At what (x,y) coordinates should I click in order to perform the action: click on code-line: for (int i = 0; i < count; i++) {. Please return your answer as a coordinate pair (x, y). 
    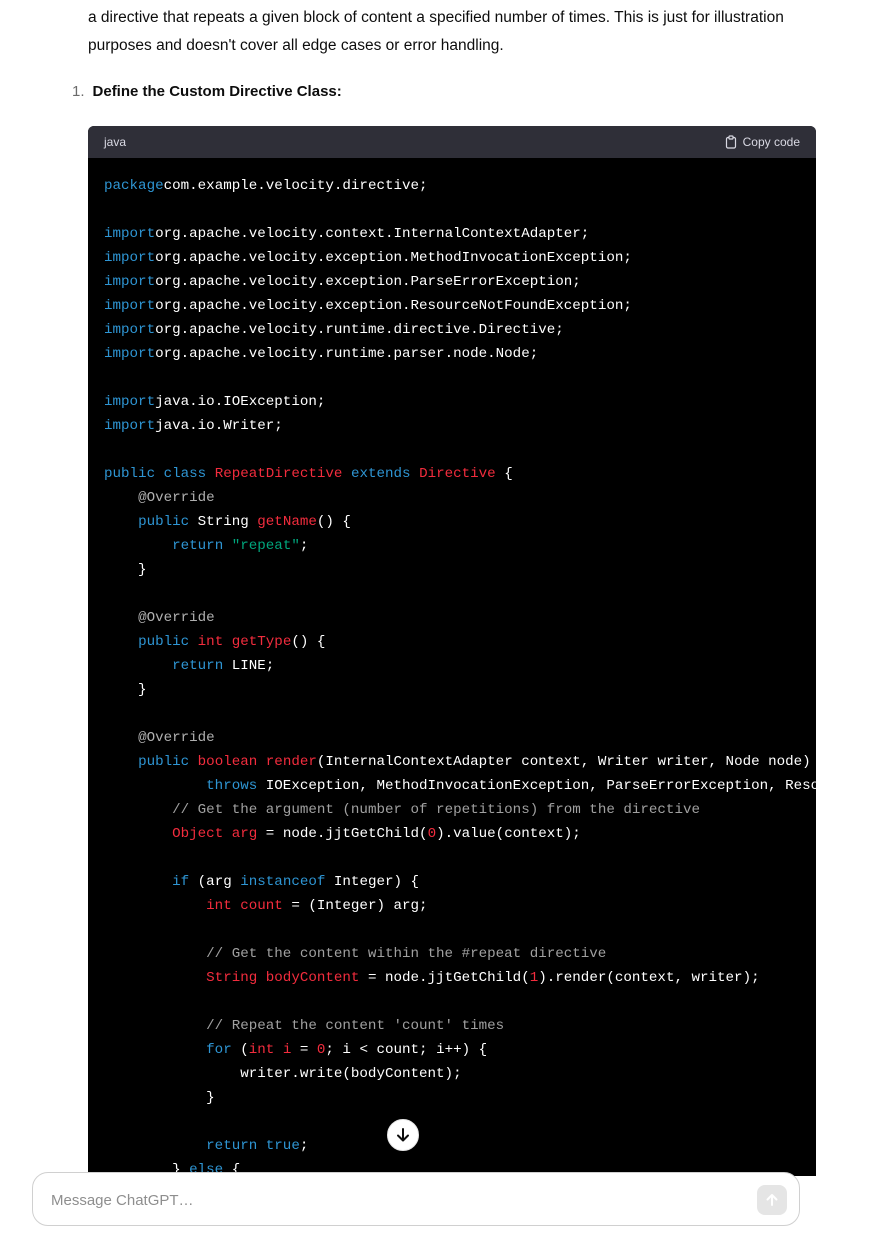
    Looking at the image, I should click on (460, 1050).